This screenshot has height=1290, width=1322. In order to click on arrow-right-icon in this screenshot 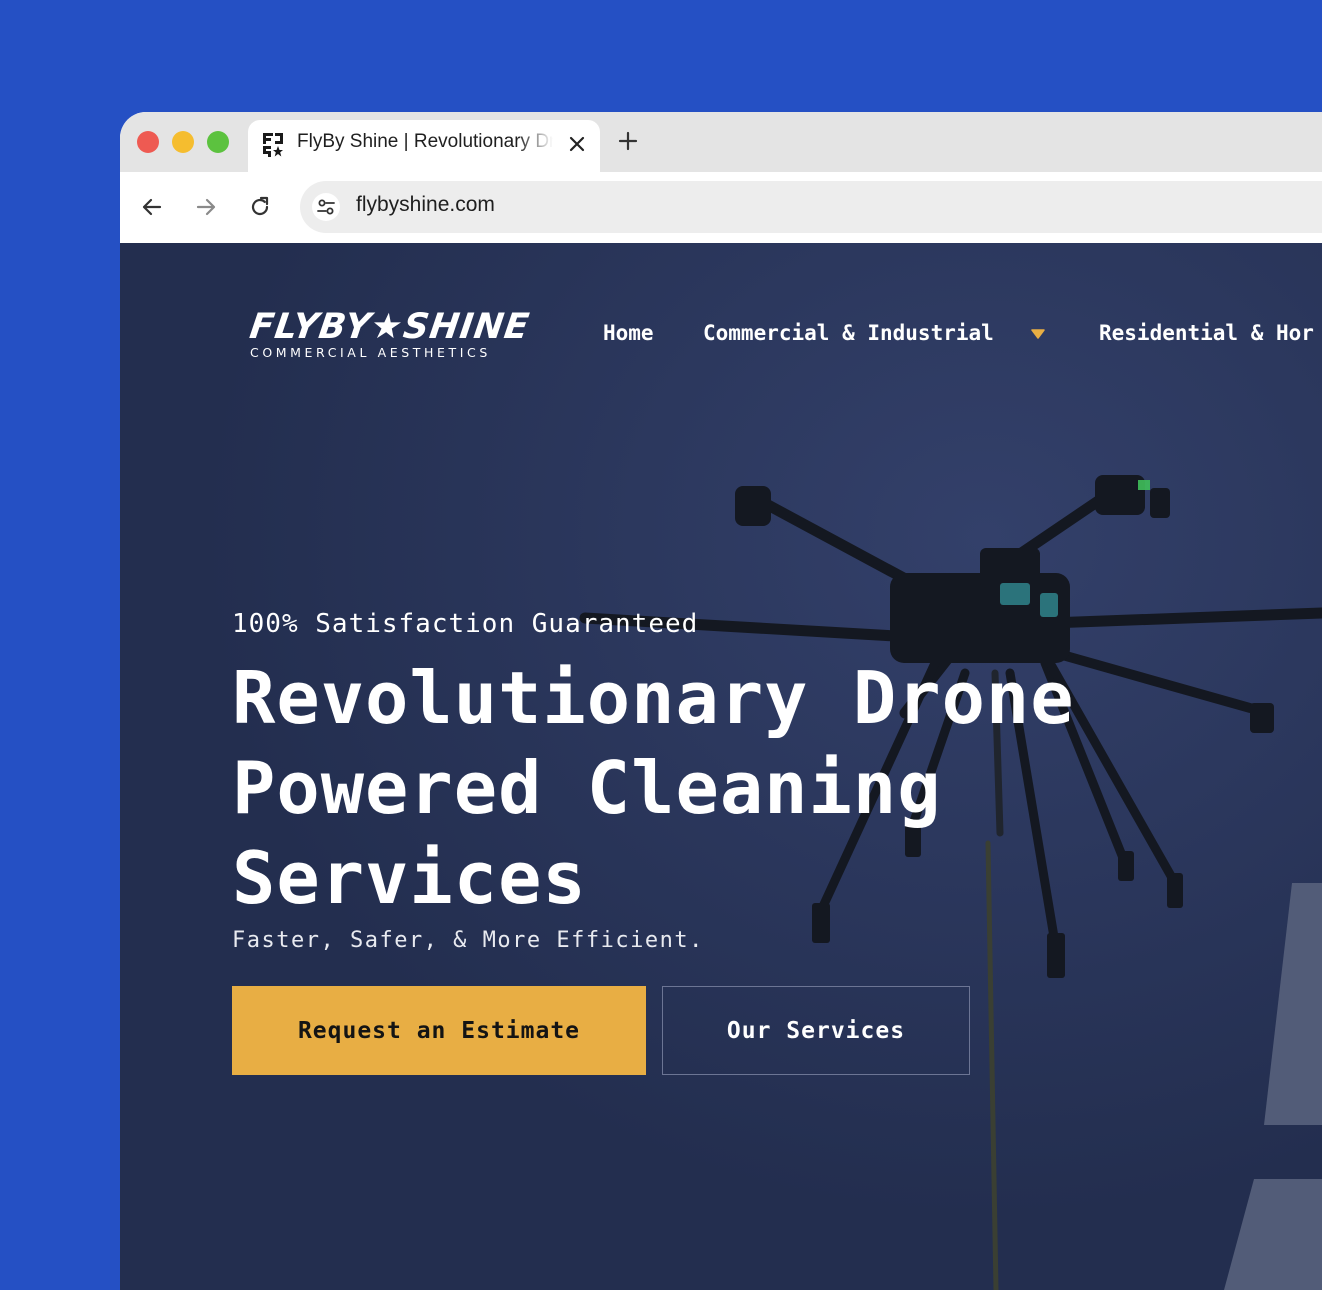, I will do `click(206, 207)`.